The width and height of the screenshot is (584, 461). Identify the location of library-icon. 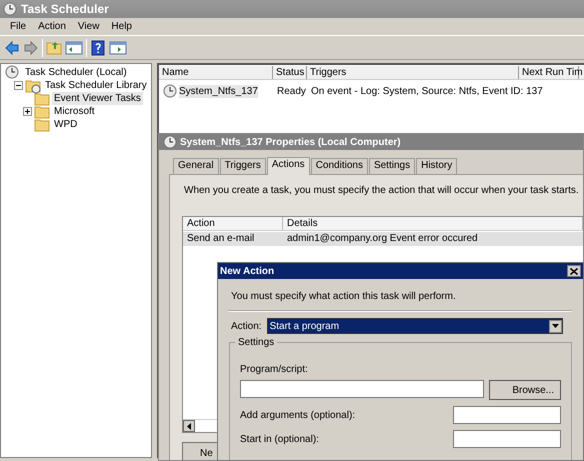
(33, 86).